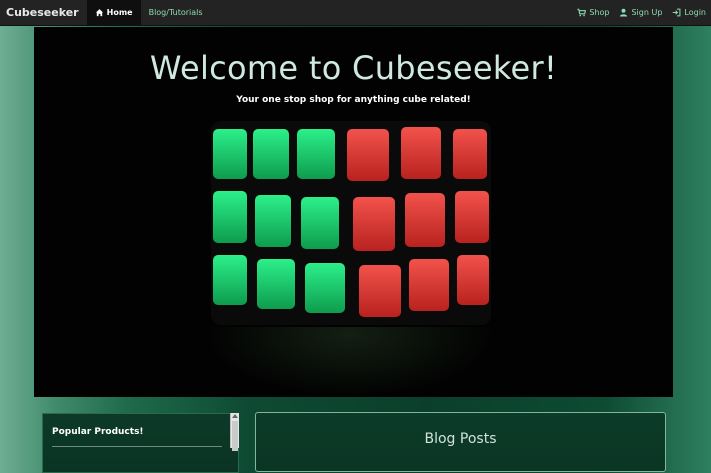 The image size is (711, 473). Describe the element at coordinates (235, 436) in the screenshot. I see `scrollbar-thumb` at that location.